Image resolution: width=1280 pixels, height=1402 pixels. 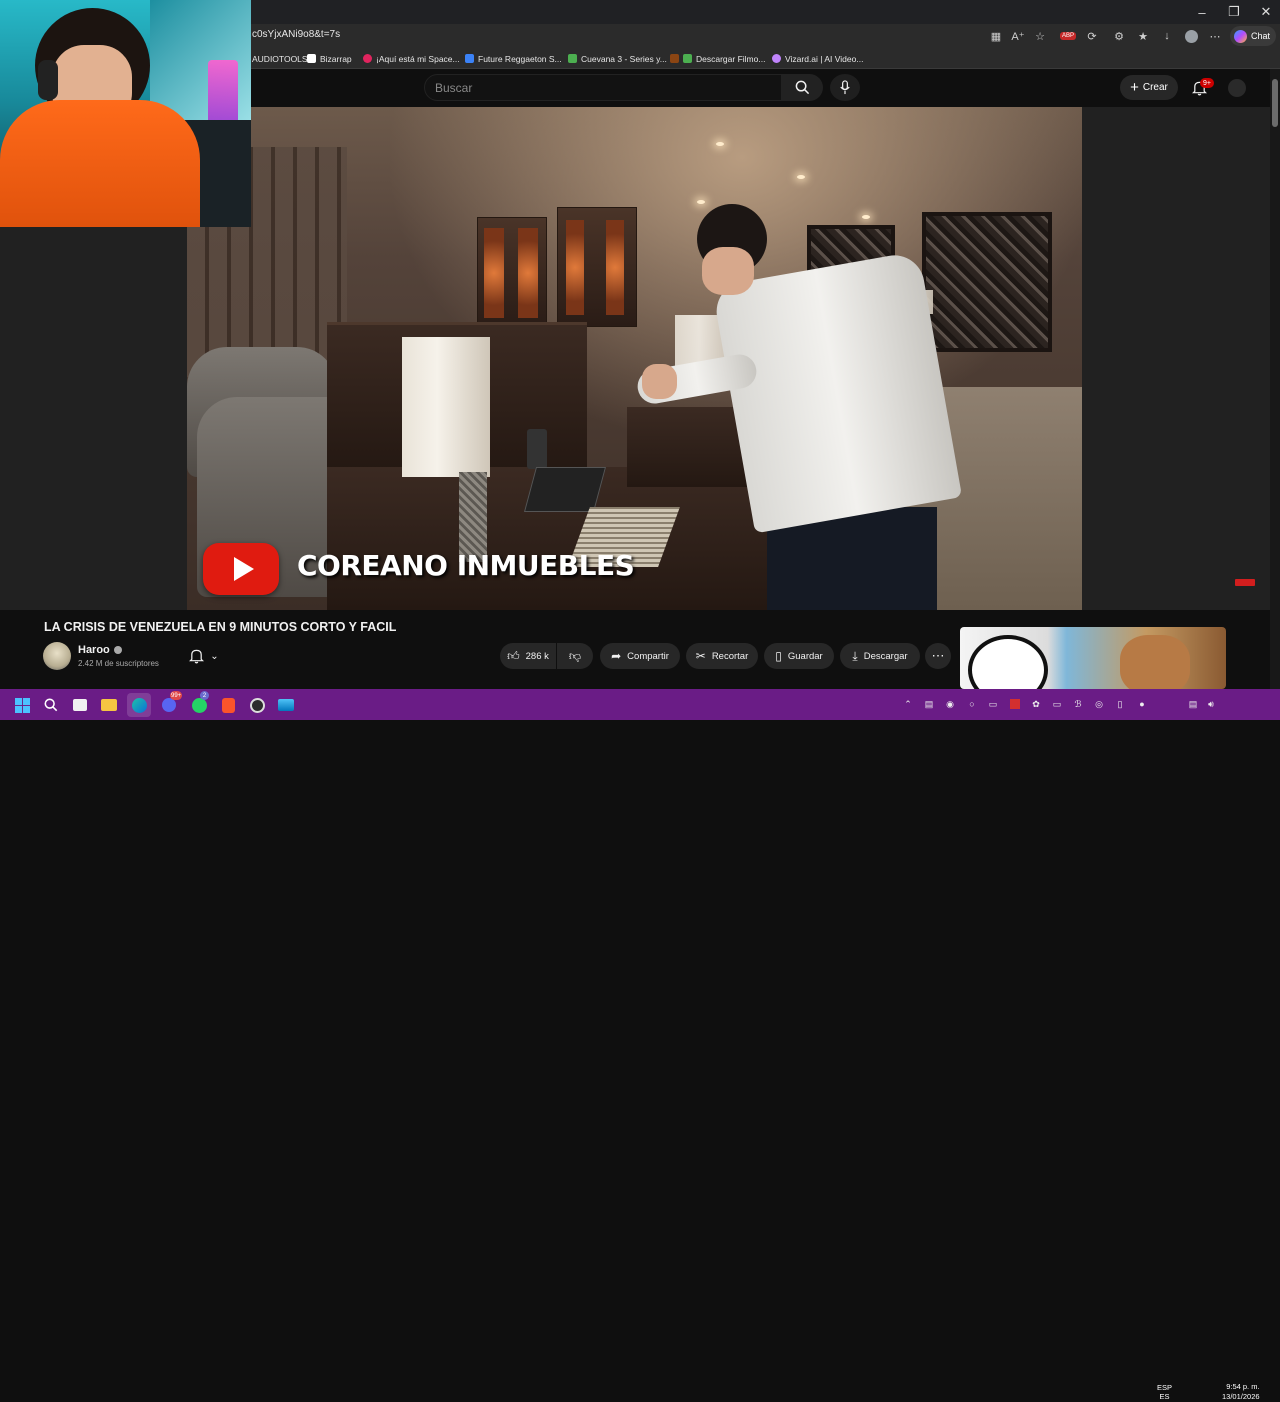 What do you see at coordinates (1078, 704) in the screenshot?
I see `bluetooth-icon: ℬ` at bounding box center [1078, 704].